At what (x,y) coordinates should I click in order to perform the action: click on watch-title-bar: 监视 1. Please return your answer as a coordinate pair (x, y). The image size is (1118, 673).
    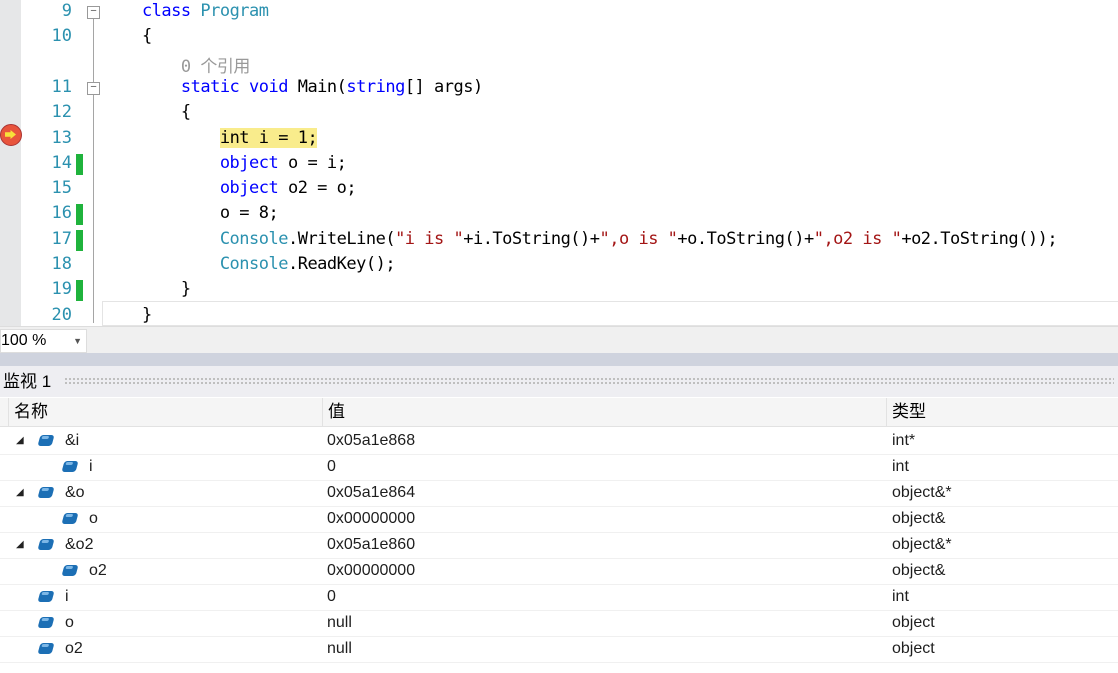
    Looking at the image, I should click on (559, 381).